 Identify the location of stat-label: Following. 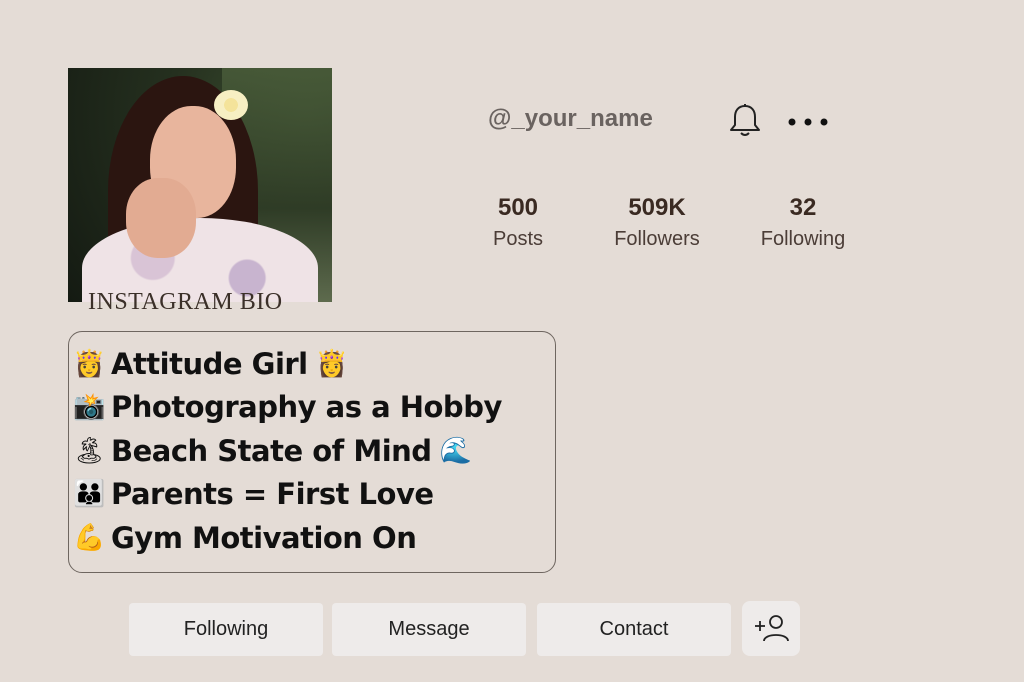
(803, 239).